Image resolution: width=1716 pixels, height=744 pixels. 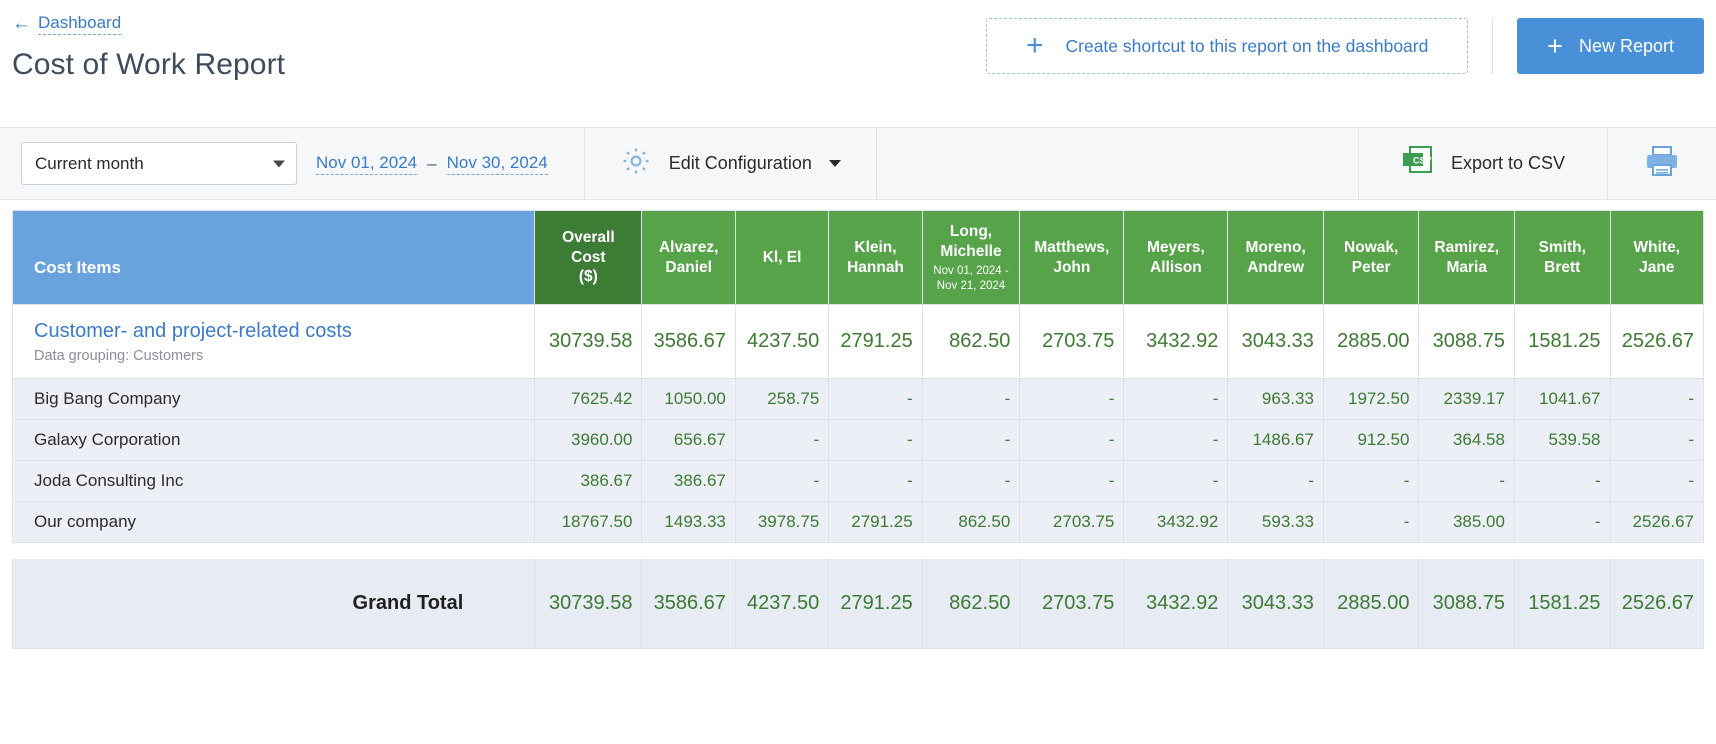 What do you see at coordinates (1176, 341) in the screenshot?
I see `group-value-cell: 3432.92` at bounding box center [1176, 341].